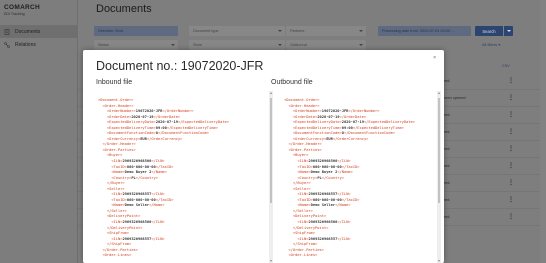  I want to click on chevron-down-icon, so click(280, 44).